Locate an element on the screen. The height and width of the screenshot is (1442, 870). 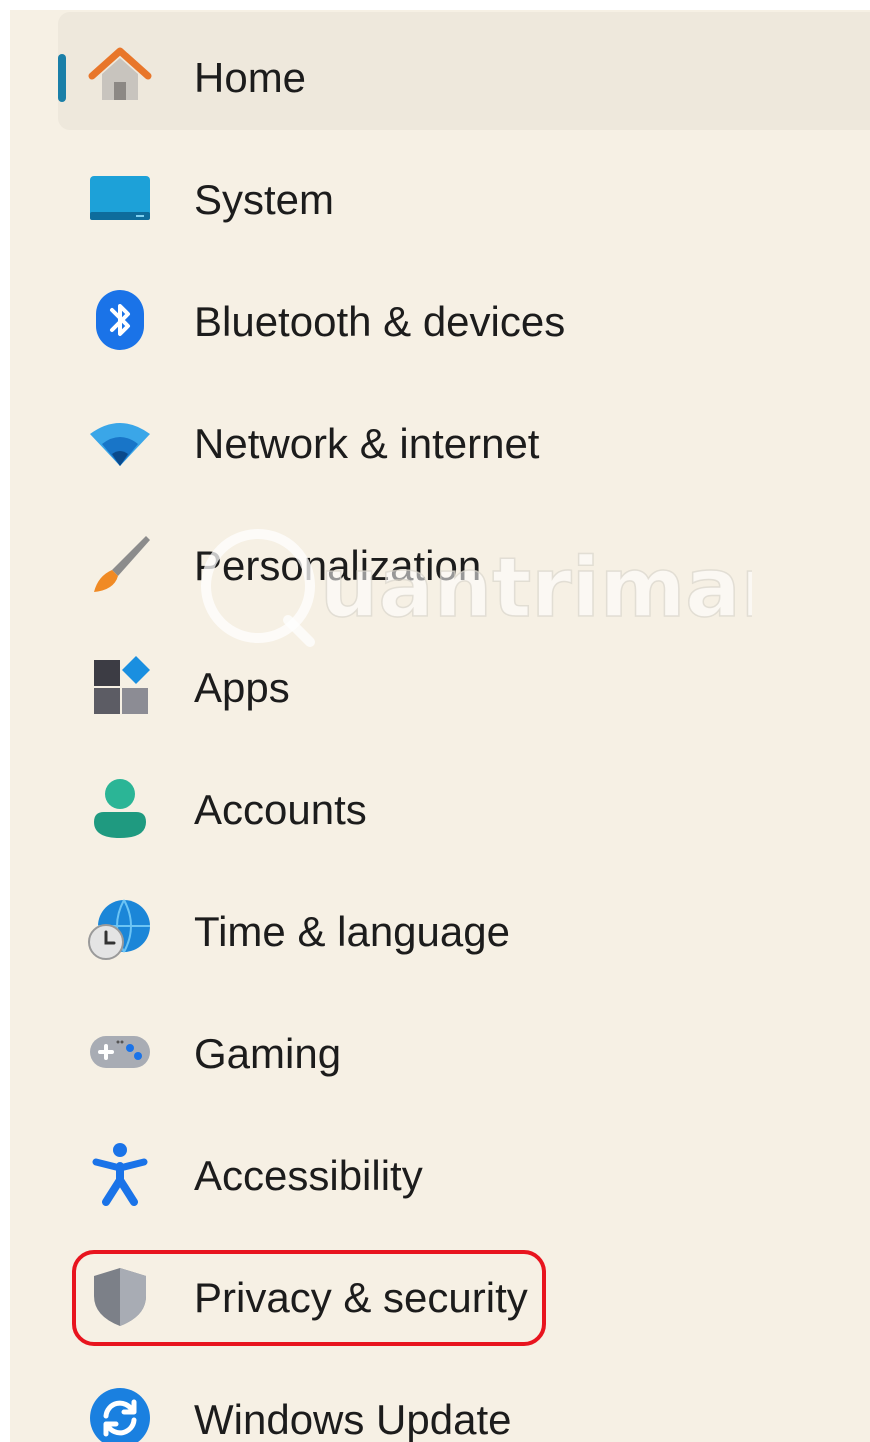
windows-update-icon is located at coordinates (120, 1414).